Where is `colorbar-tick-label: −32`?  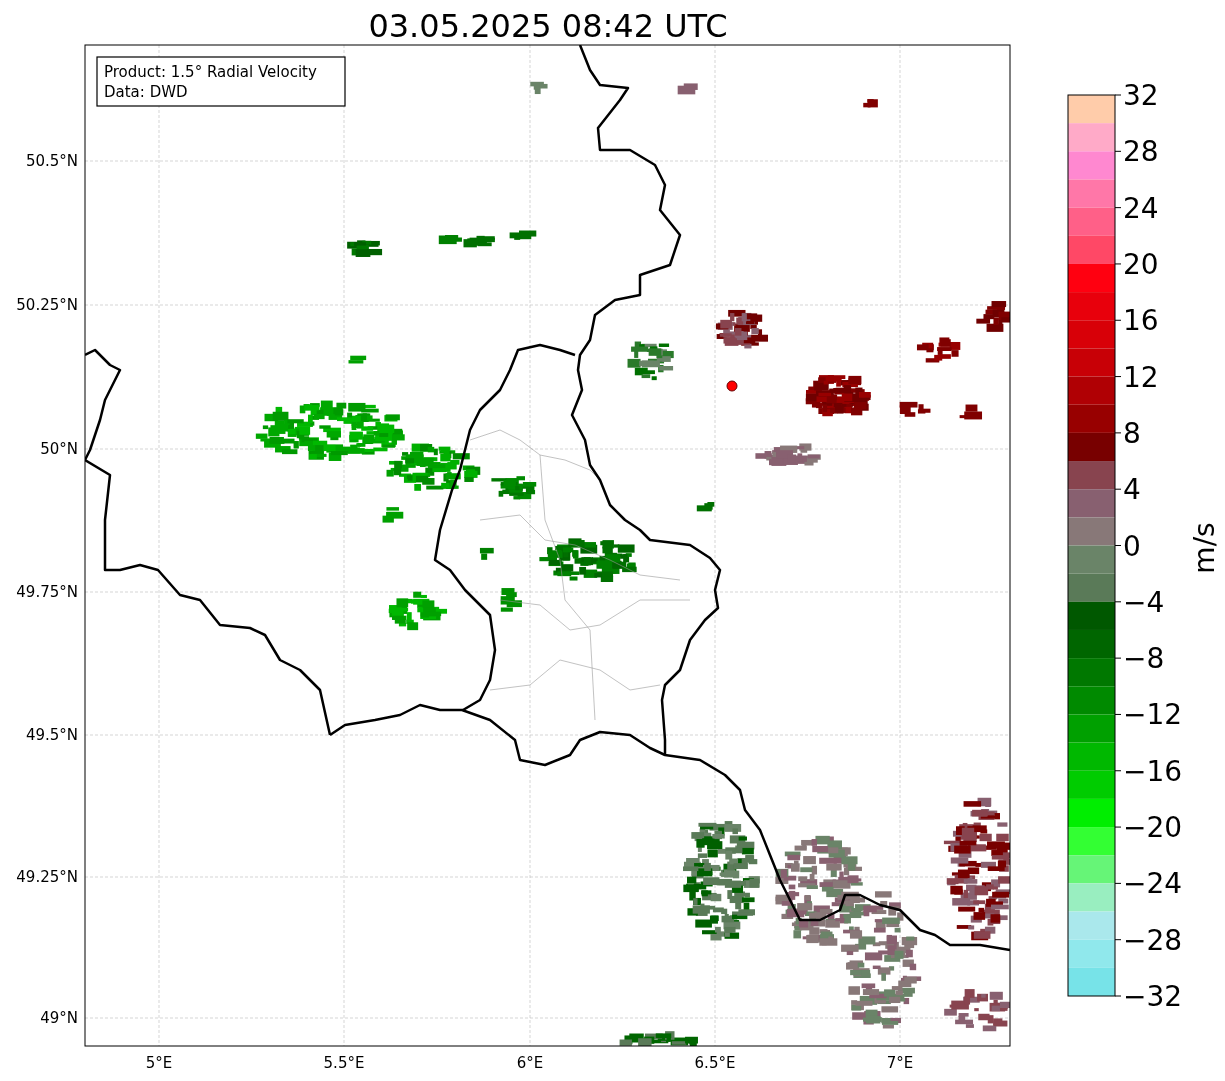
colorbar-tick-label: −32 is located at coordinates (1153, 996).